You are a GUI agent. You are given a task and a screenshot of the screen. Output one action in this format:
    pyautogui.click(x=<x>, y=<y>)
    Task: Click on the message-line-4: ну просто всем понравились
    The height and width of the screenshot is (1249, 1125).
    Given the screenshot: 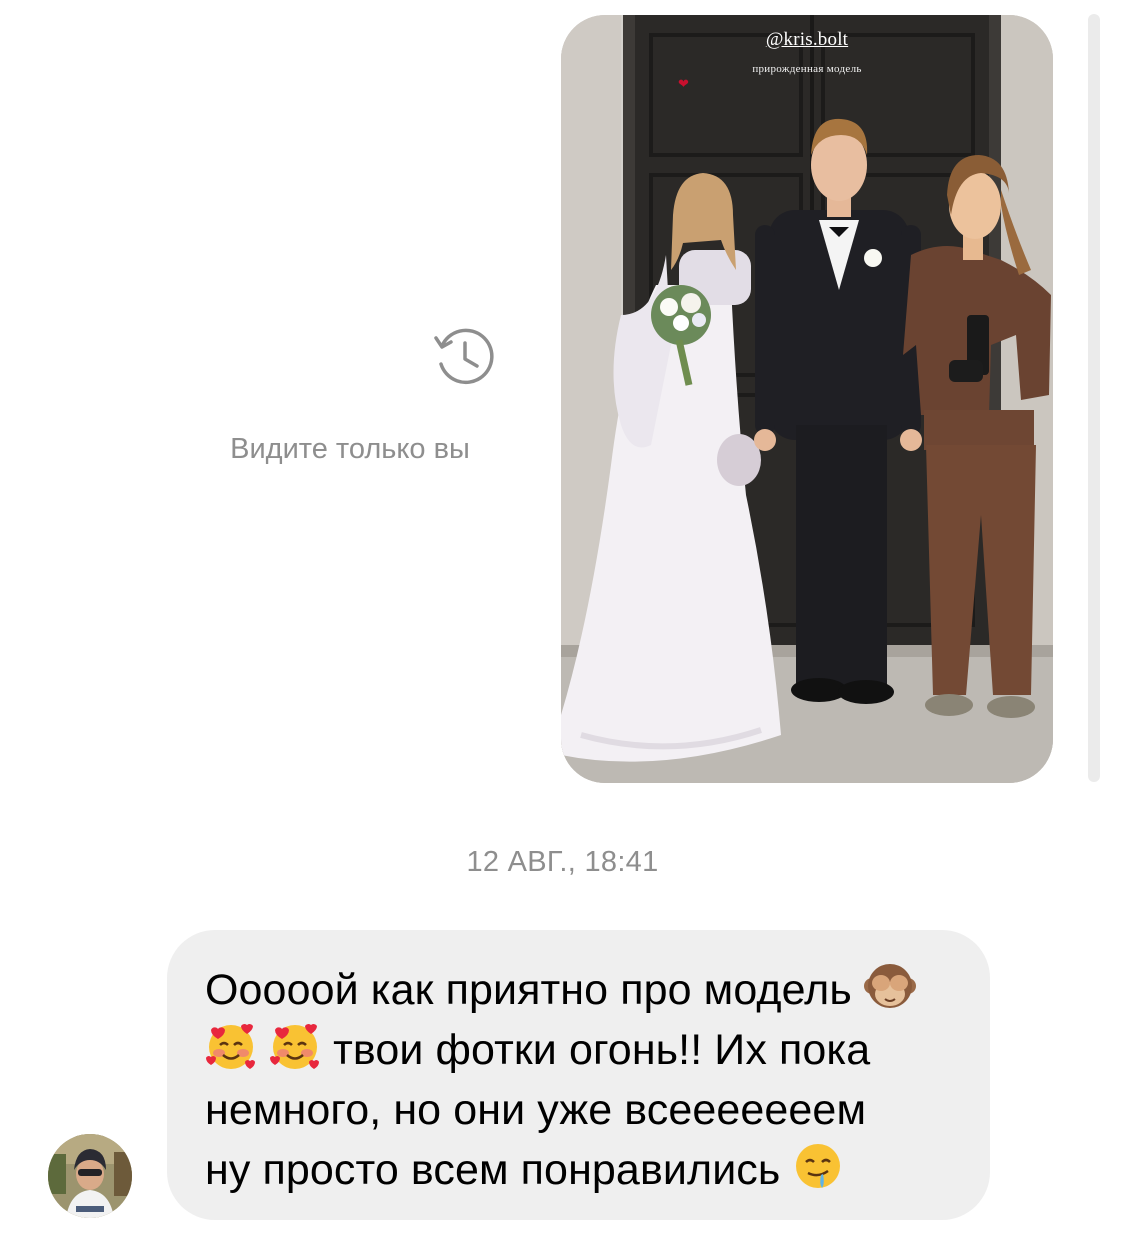 What is the action you would take?
    pyautogui.click(x=582, y=1170)
    